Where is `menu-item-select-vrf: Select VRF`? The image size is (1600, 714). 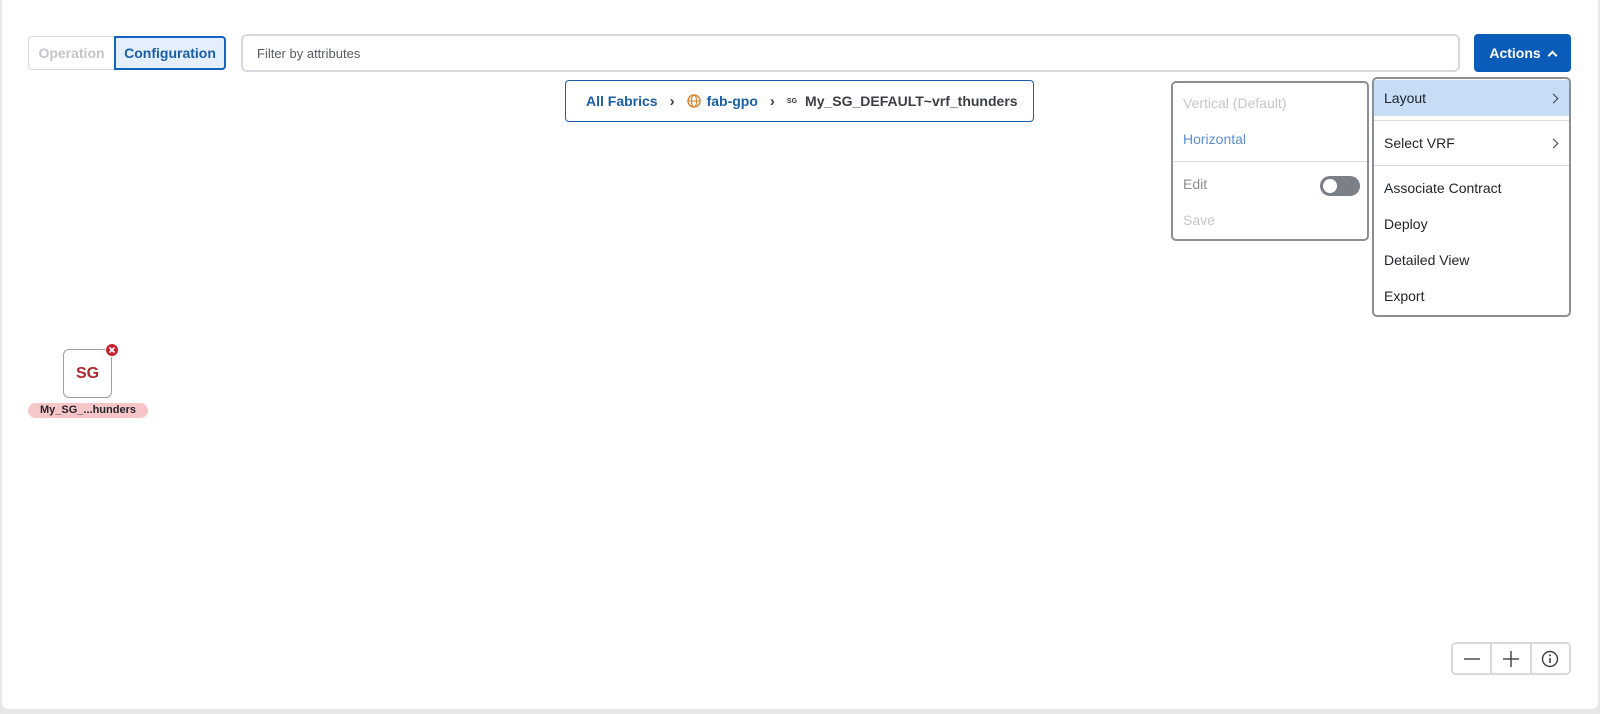
menu-item-select-vrf: Select VRF is located at coordinates (1471, 143).